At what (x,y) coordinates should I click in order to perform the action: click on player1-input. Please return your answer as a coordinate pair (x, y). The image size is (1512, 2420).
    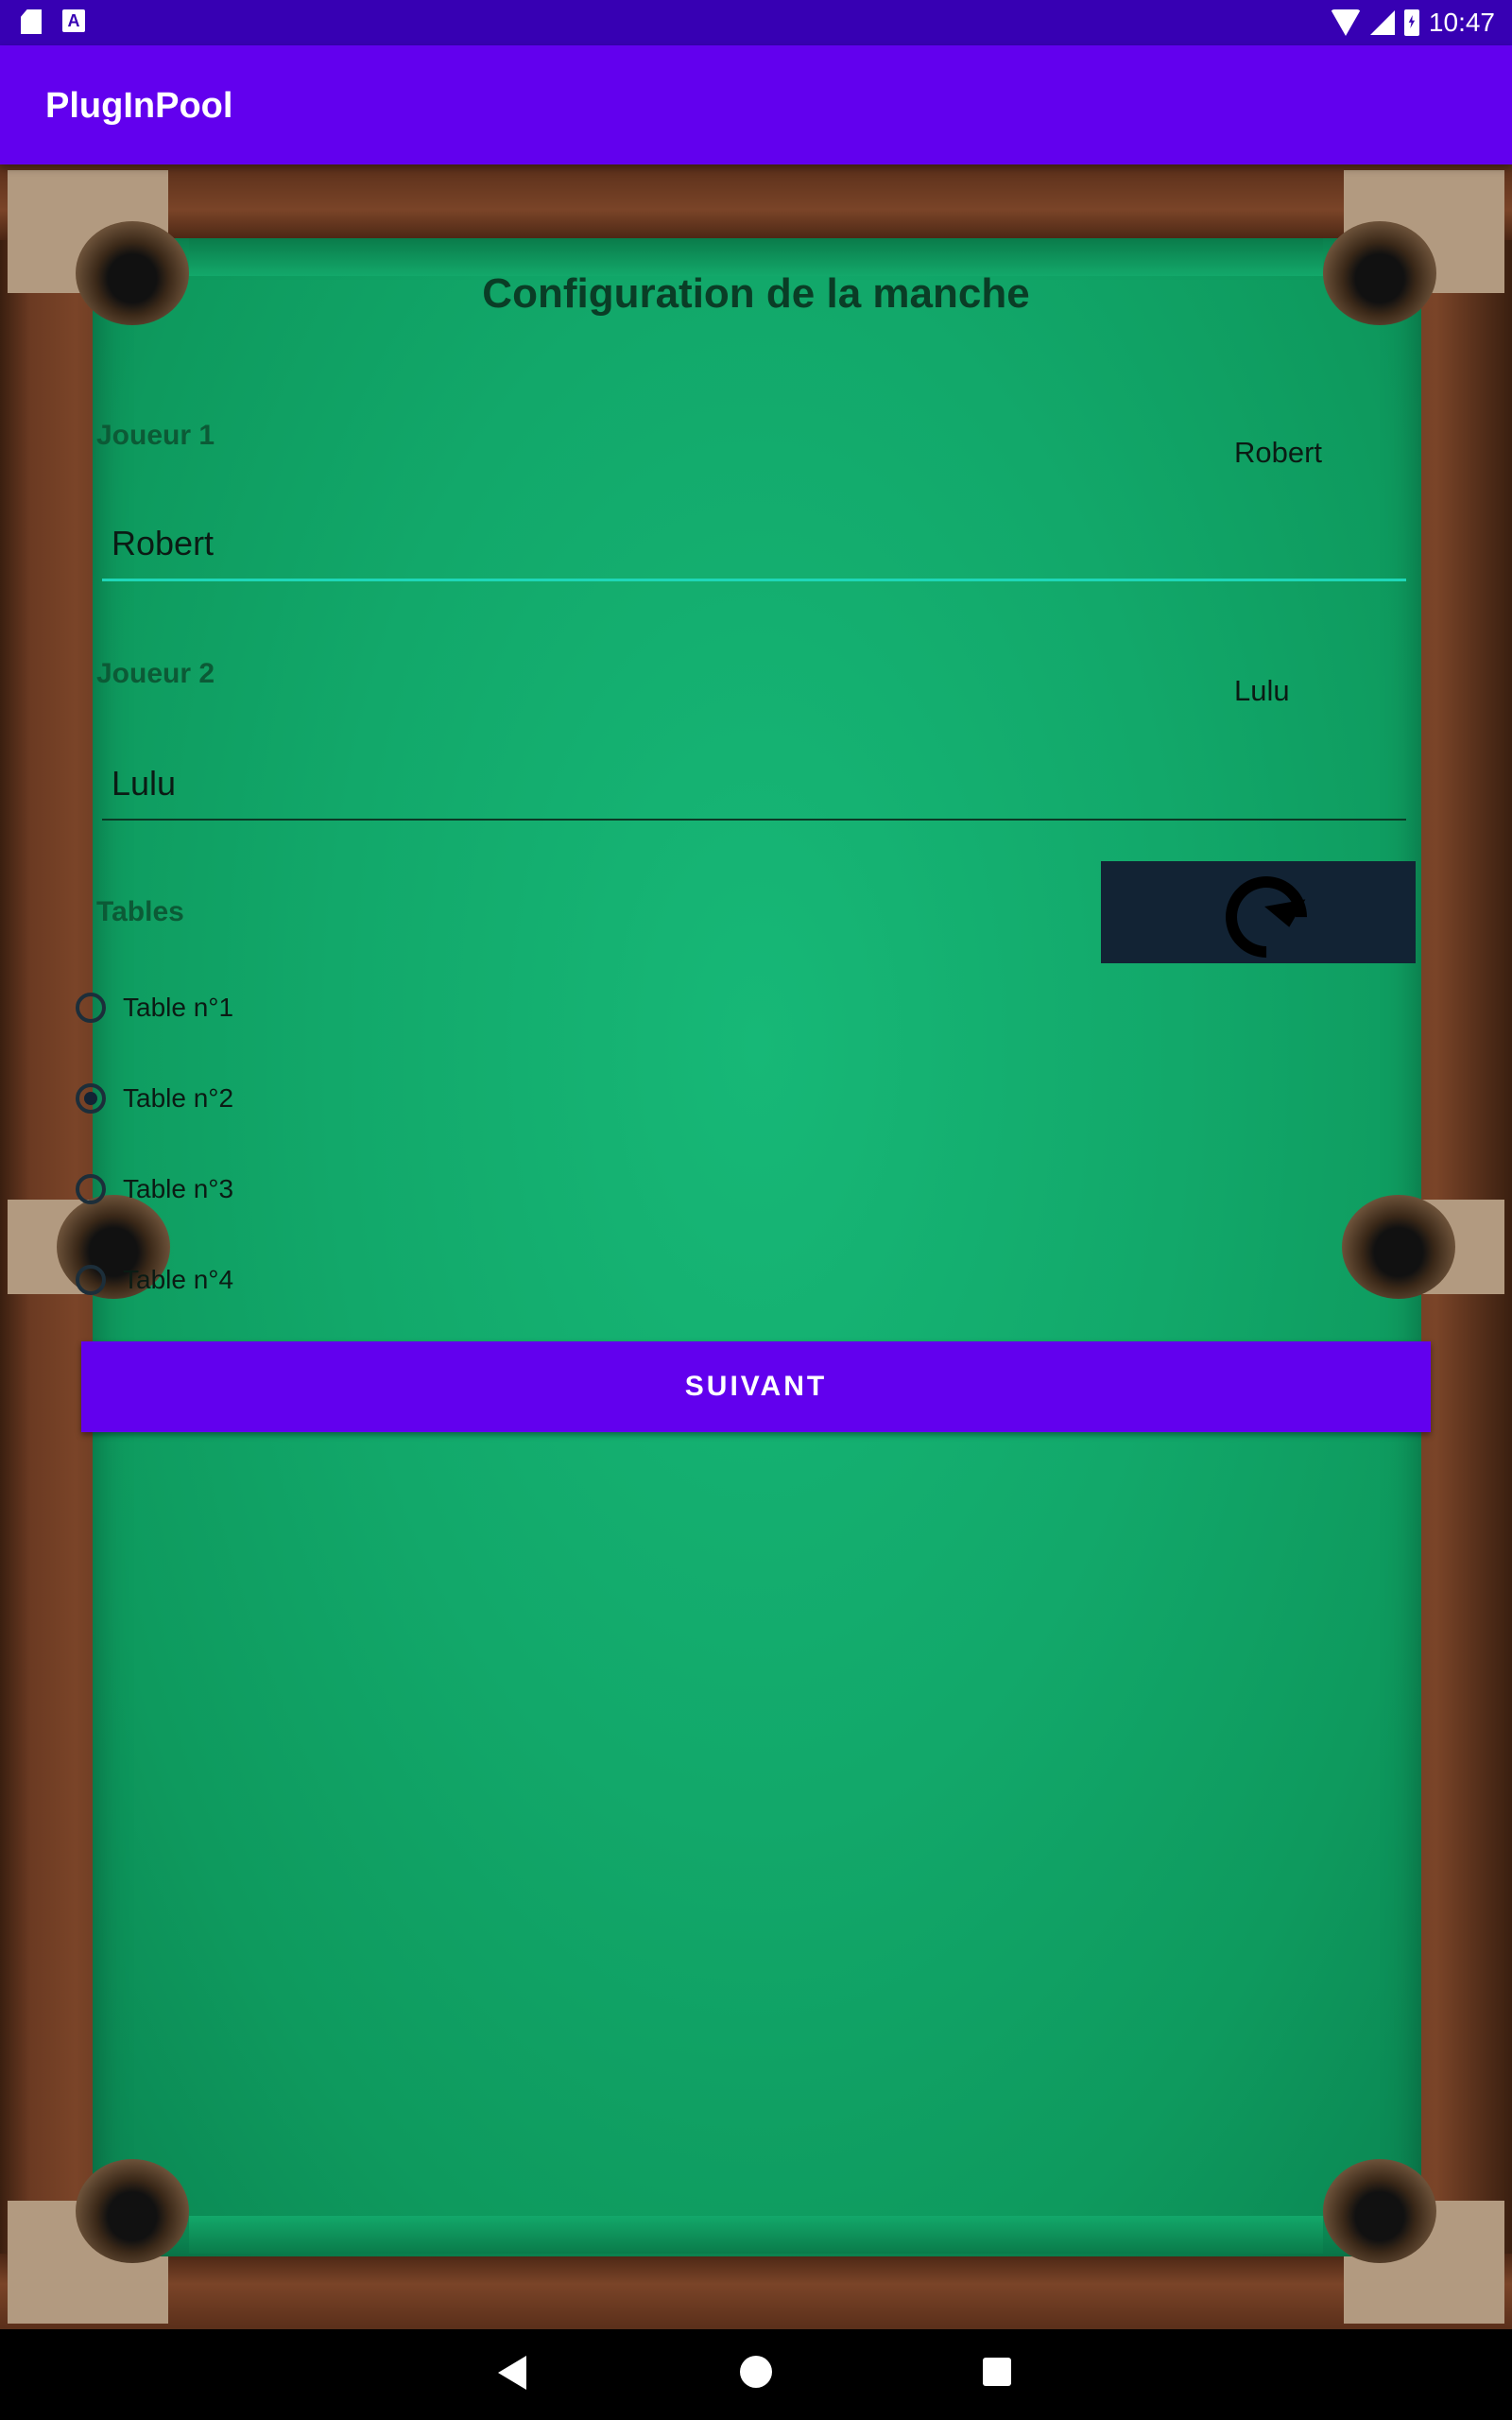
    Looking at the image, I should click on (754, 543).